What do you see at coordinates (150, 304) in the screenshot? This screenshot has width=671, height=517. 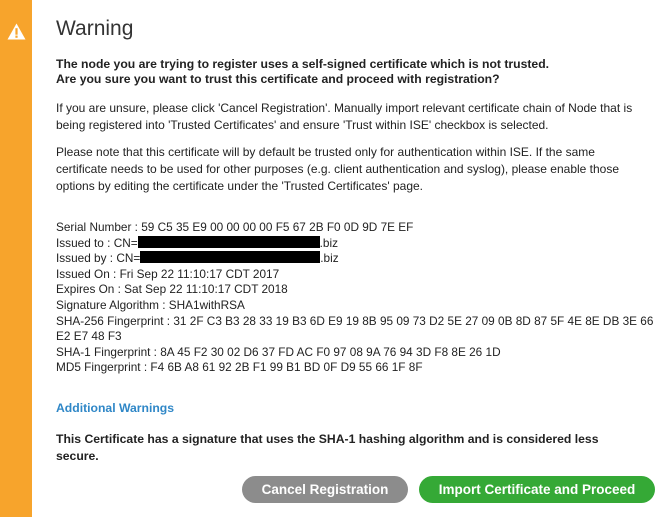 I see `signature-algorithm: Signature Algorithm : SHA1withRSA` at bounding box center [150, 304].